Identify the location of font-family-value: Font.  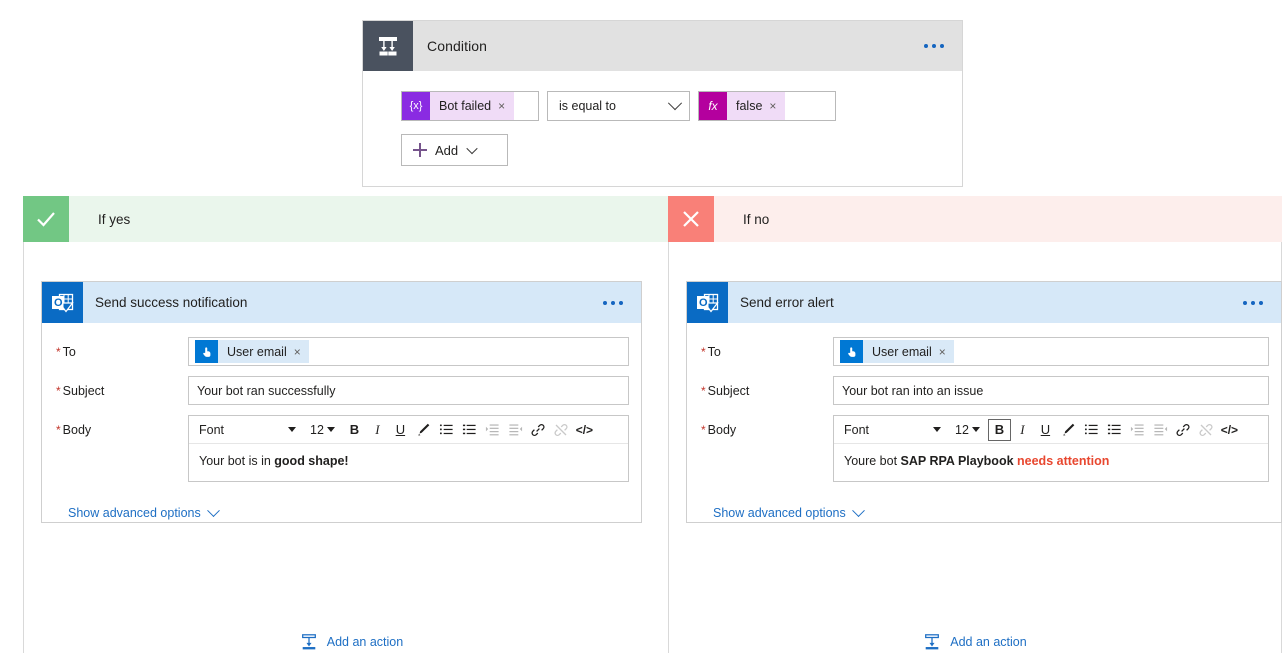
(212, 429).